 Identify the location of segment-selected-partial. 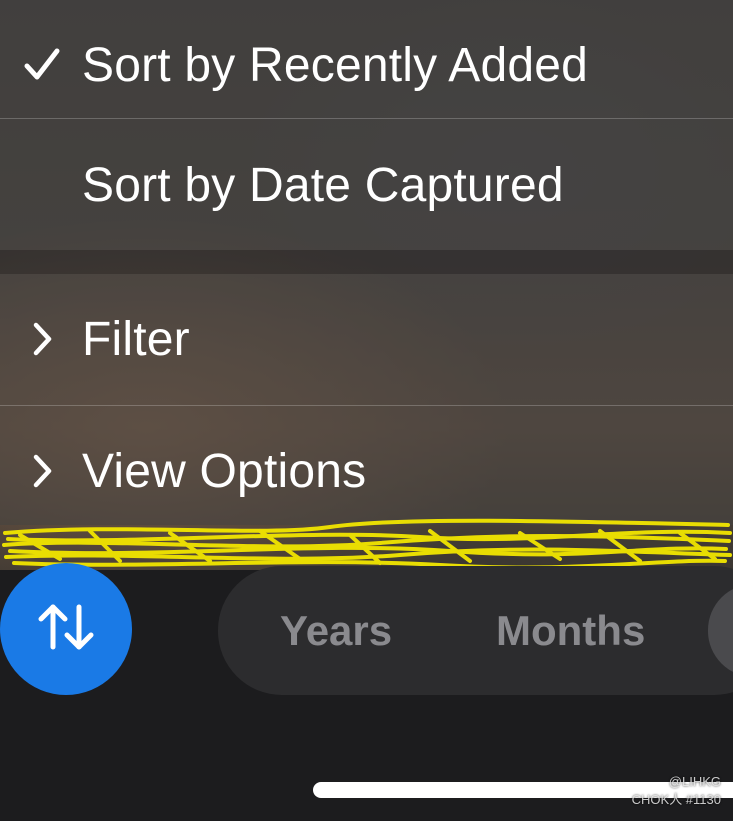
(720, 630).